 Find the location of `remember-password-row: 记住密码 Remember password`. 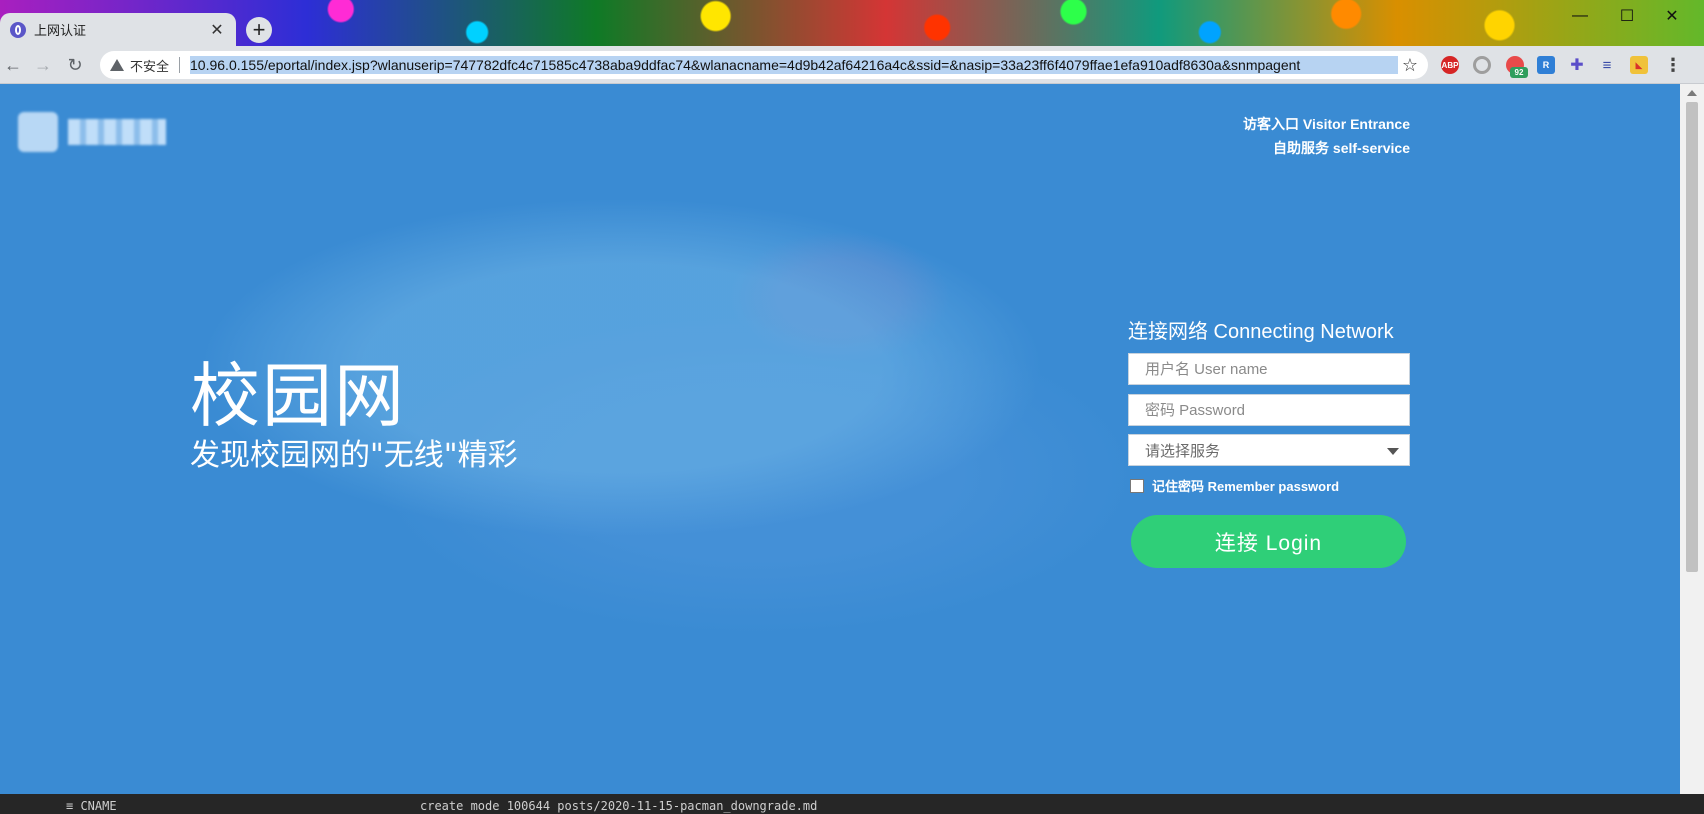

remember-password-row: 记住密码 Remember password is located at coordinates (1271, 485).